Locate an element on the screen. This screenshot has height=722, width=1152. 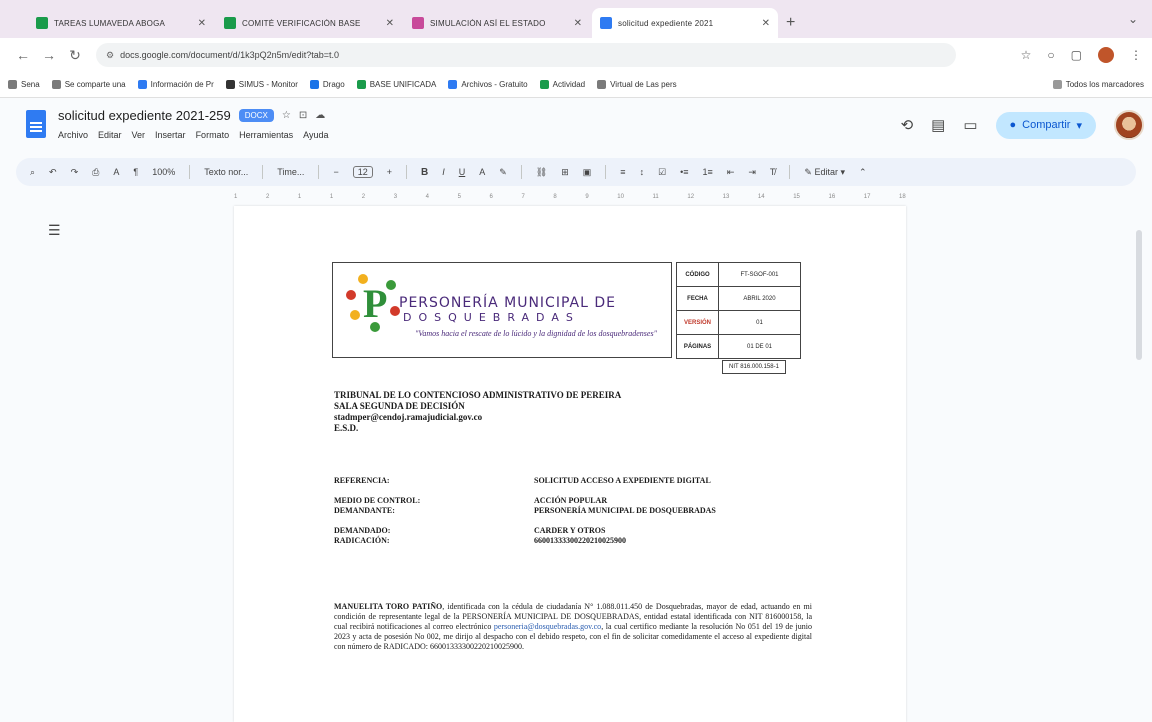
profile-avatar is located at coordinates (1106, 55).